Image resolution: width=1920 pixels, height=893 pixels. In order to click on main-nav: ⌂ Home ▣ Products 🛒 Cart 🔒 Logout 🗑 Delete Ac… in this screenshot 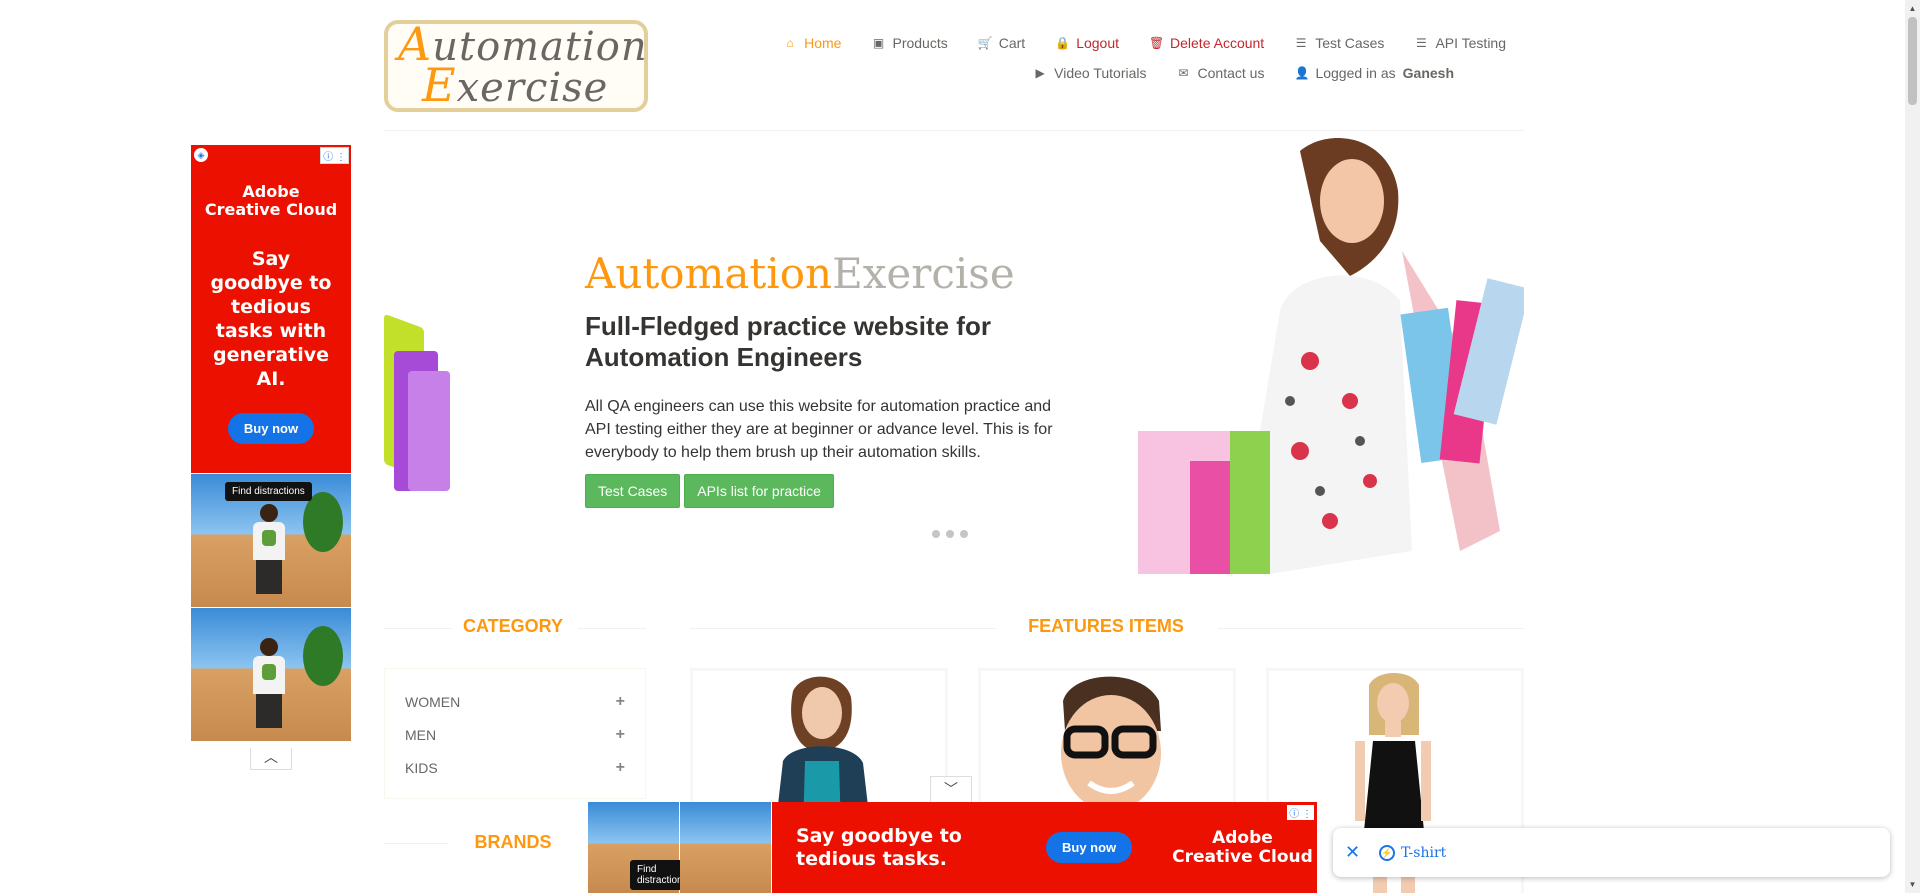, I will do `click(1126, 58)`.